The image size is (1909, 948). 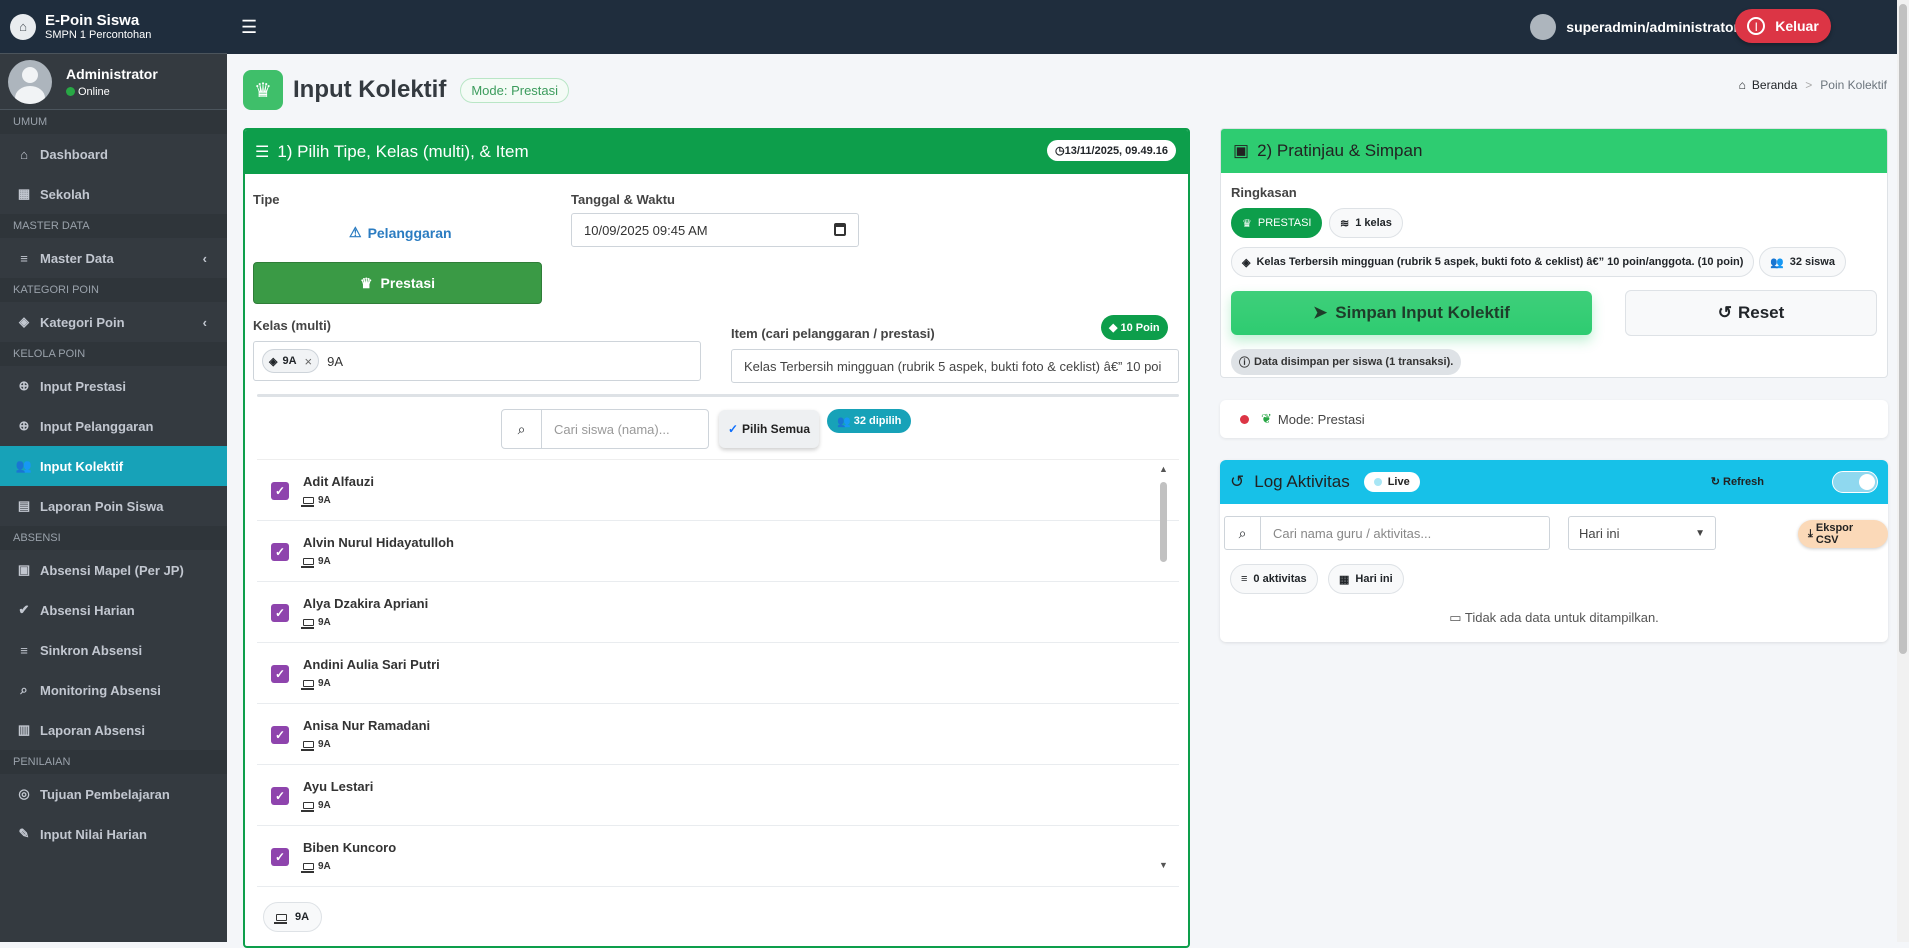 What do you see at coordinates (112, 74) in the screenshot?
I see `user-name: Administrator` at bounding box center [112, 74].